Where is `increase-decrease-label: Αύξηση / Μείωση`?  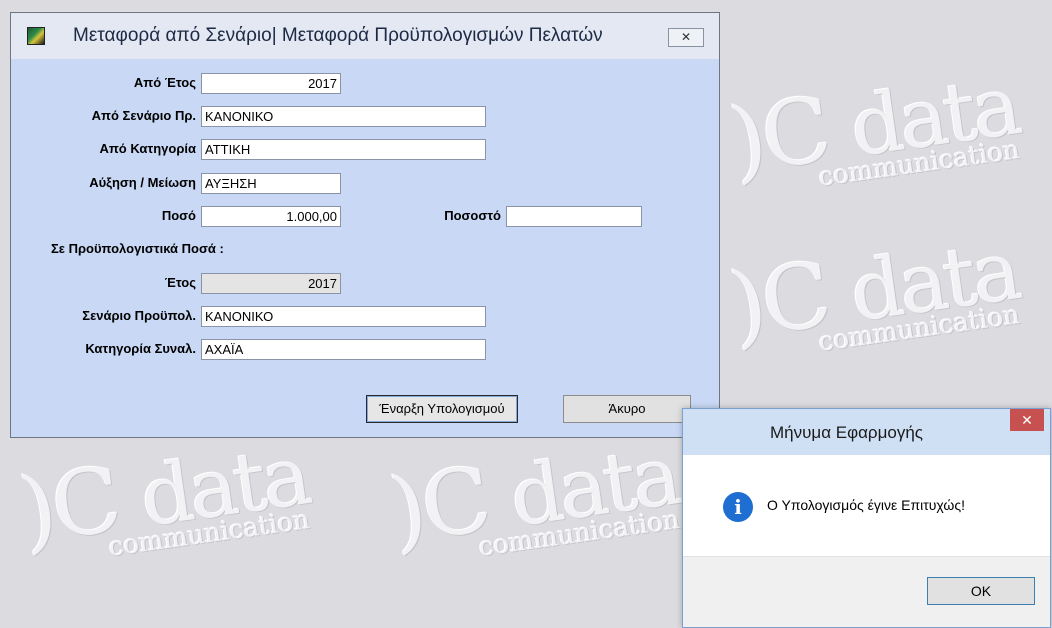
increase-decrease-label: Αύξηση / Μείωση is located at coordinates (142, 182).